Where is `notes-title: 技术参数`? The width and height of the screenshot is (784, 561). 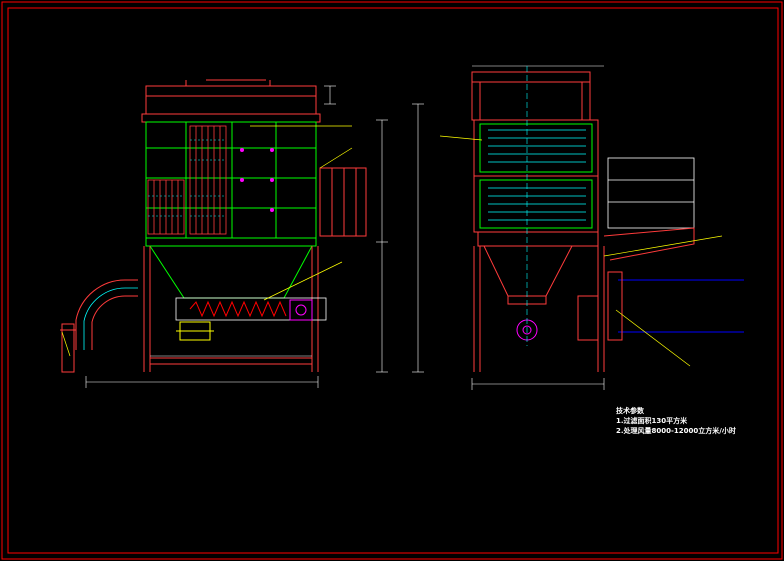
notes-title: 技术参数 is located at coordinates (630, 411).